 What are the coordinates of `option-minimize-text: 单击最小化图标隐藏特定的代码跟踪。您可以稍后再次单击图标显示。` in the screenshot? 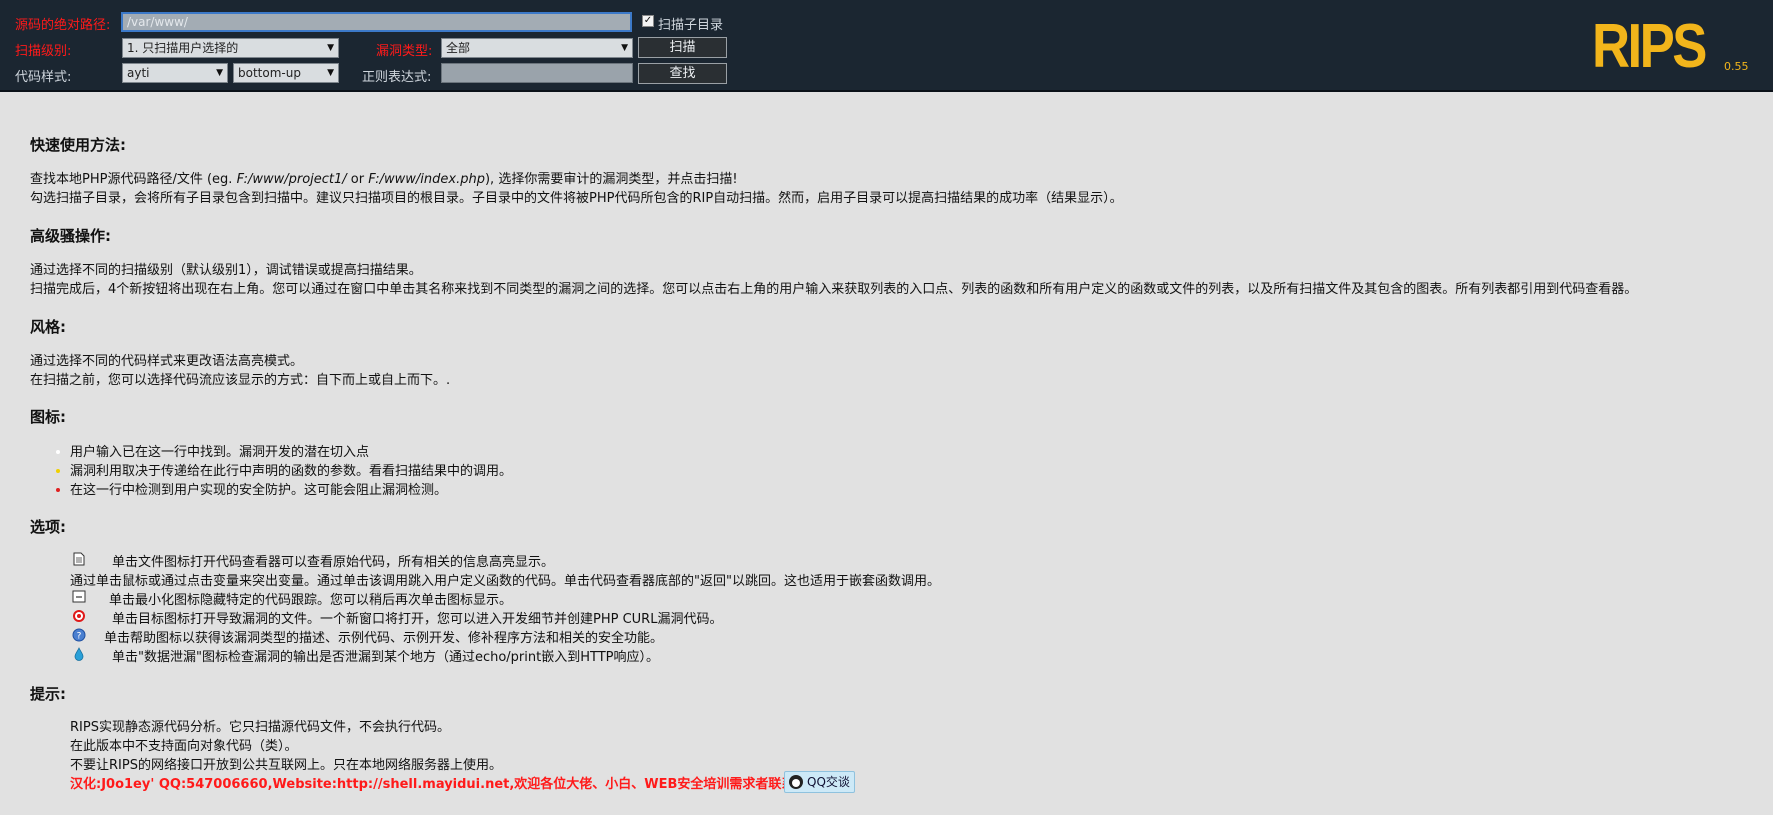 It's located at (311, 600).